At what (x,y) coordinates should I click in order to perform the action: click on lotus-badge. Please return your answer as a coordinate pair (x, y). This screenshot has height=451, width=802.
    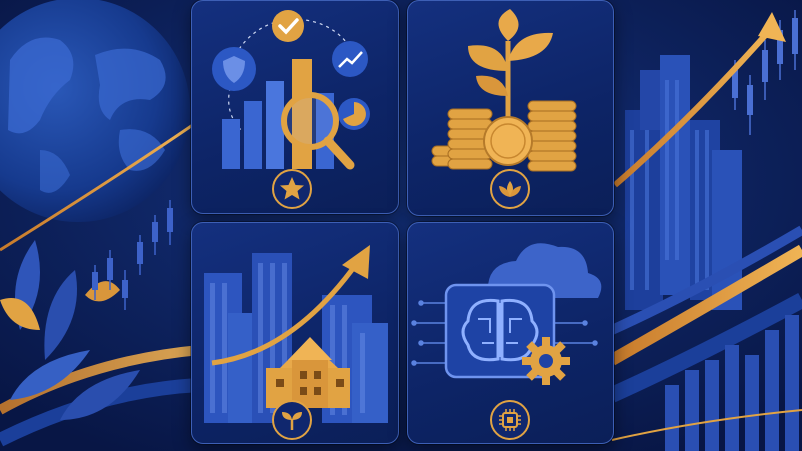
    Looking at the image, I should click on (510, 189).